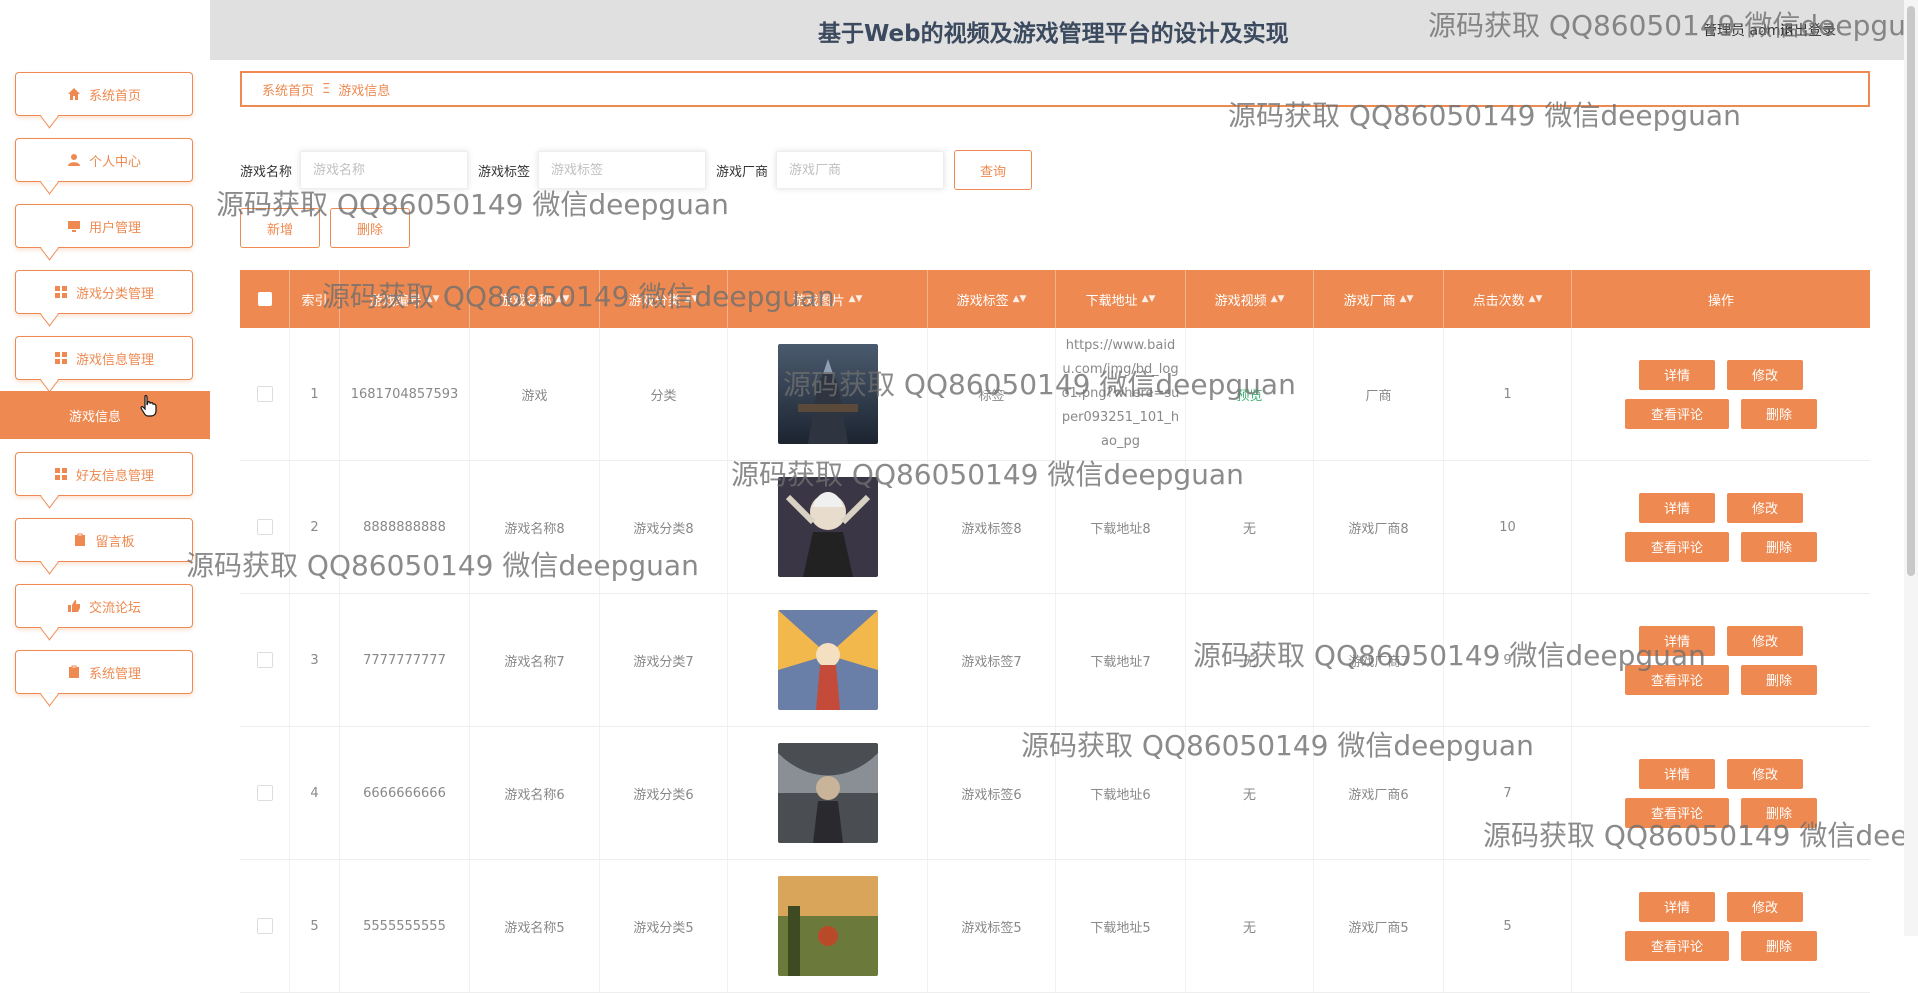  What do you see at coordinates (992, 793) in the screenshot?
I see `cell-tag: 游戏标签6` at bounding box center [992, 793].